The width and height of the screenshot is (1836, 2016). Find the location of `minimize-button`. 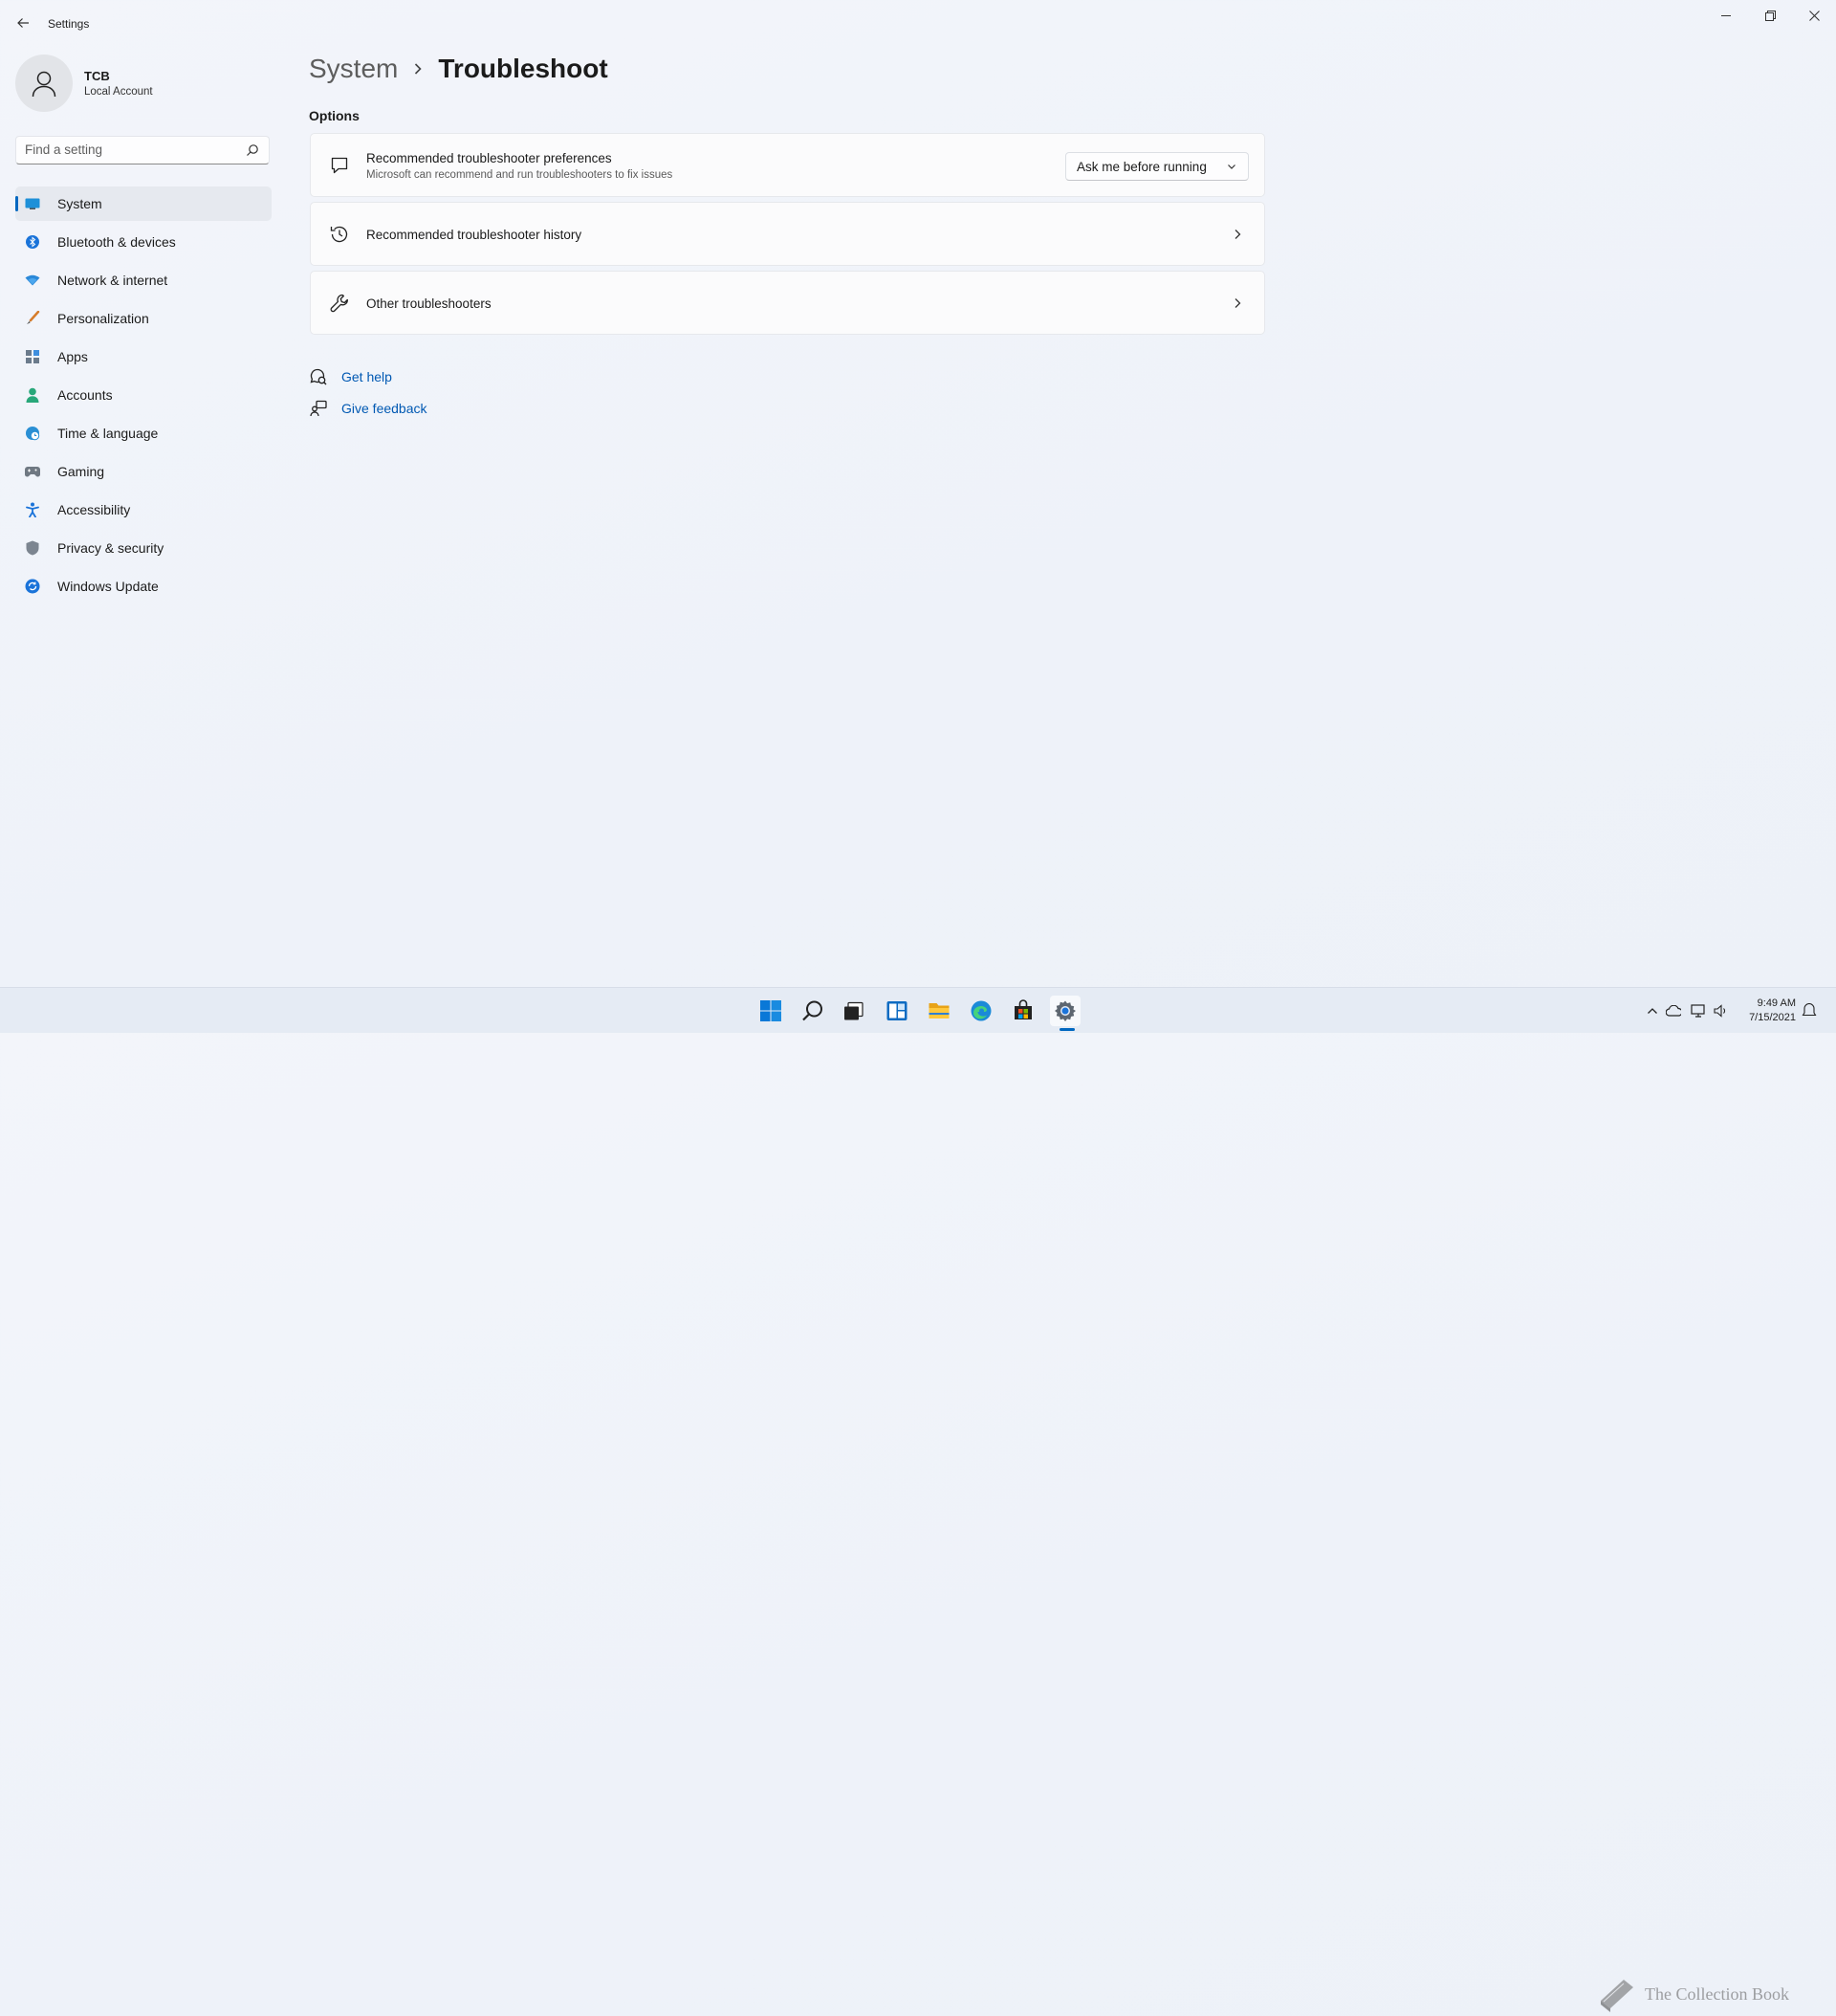

minimize-button is located at coordinates (1726, 16).